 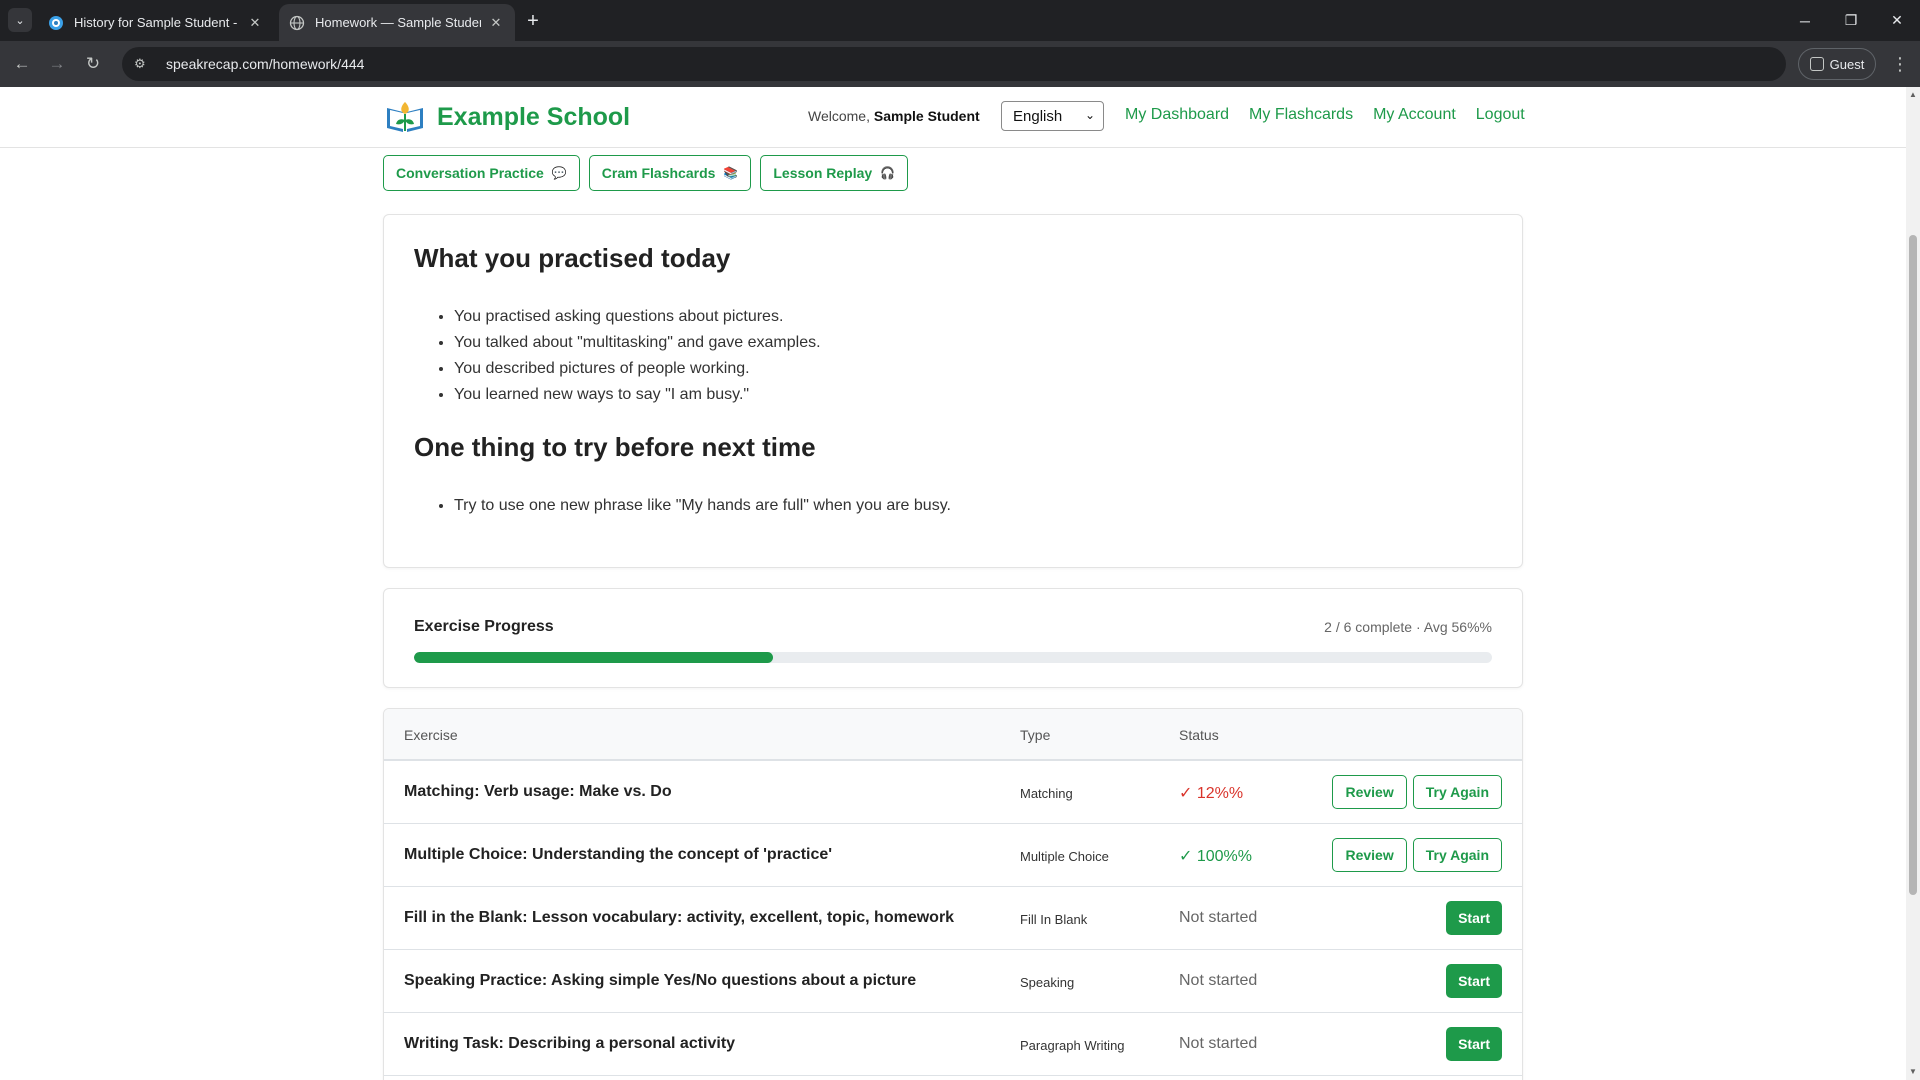 I want to click on language-value: English, so click(x=1038, y=116).